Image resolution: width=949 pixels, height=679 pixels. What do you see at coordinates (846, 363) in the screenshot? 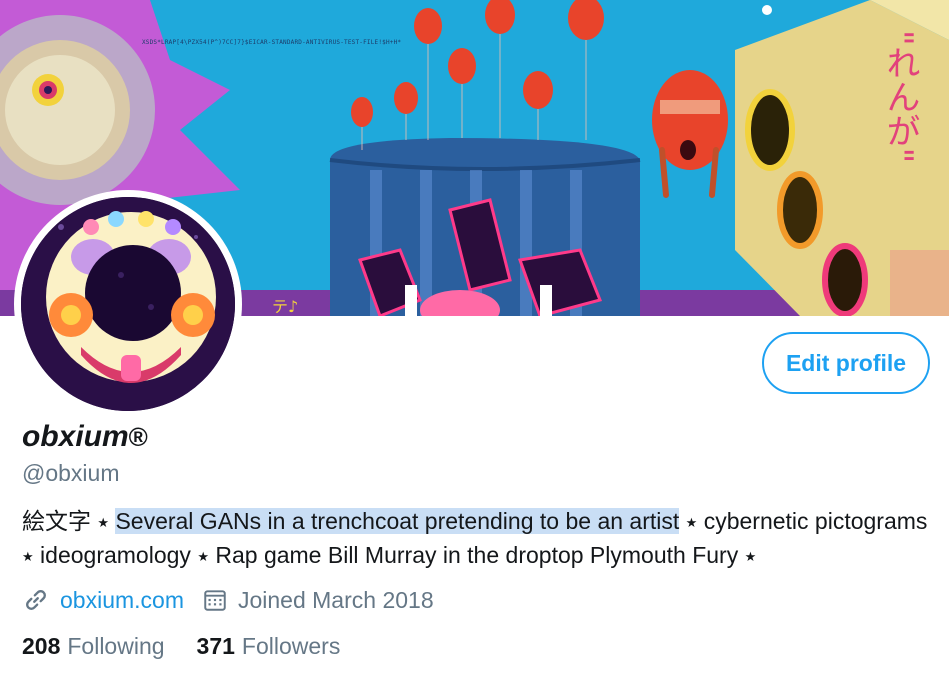
I see `edit-profile-button: Edit profile` at bounding box center [846, 363].